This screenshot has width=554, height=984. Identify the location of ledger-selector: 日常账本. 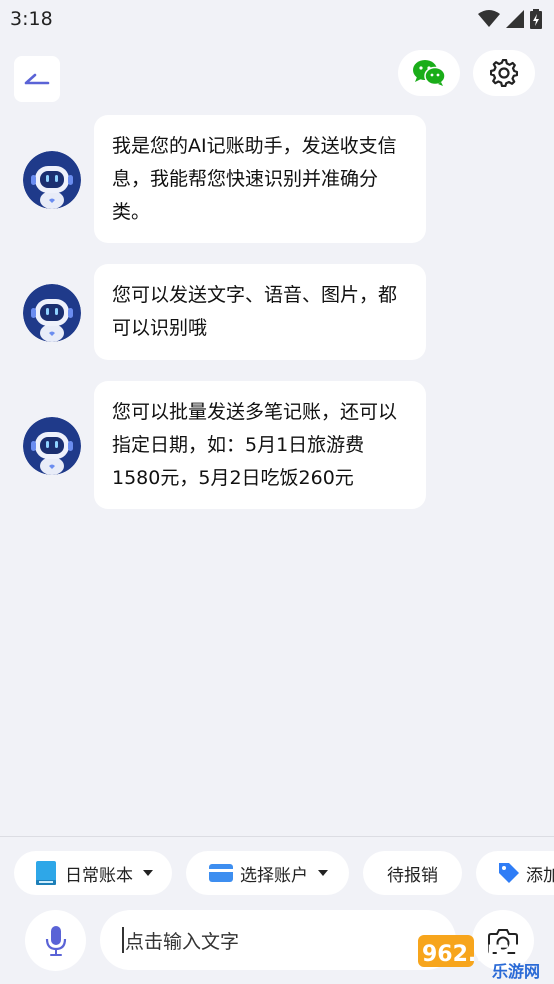
(93, 873).